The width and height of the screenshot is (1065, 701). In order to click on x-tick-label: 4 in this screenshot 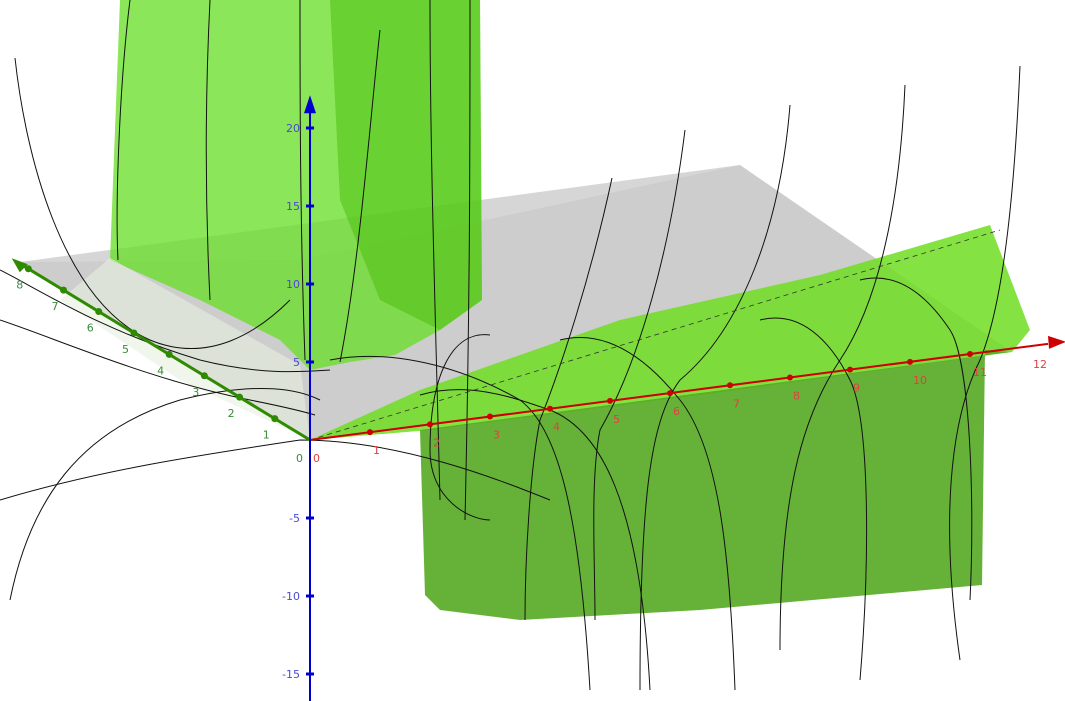, I will do `click(556, 427)`.